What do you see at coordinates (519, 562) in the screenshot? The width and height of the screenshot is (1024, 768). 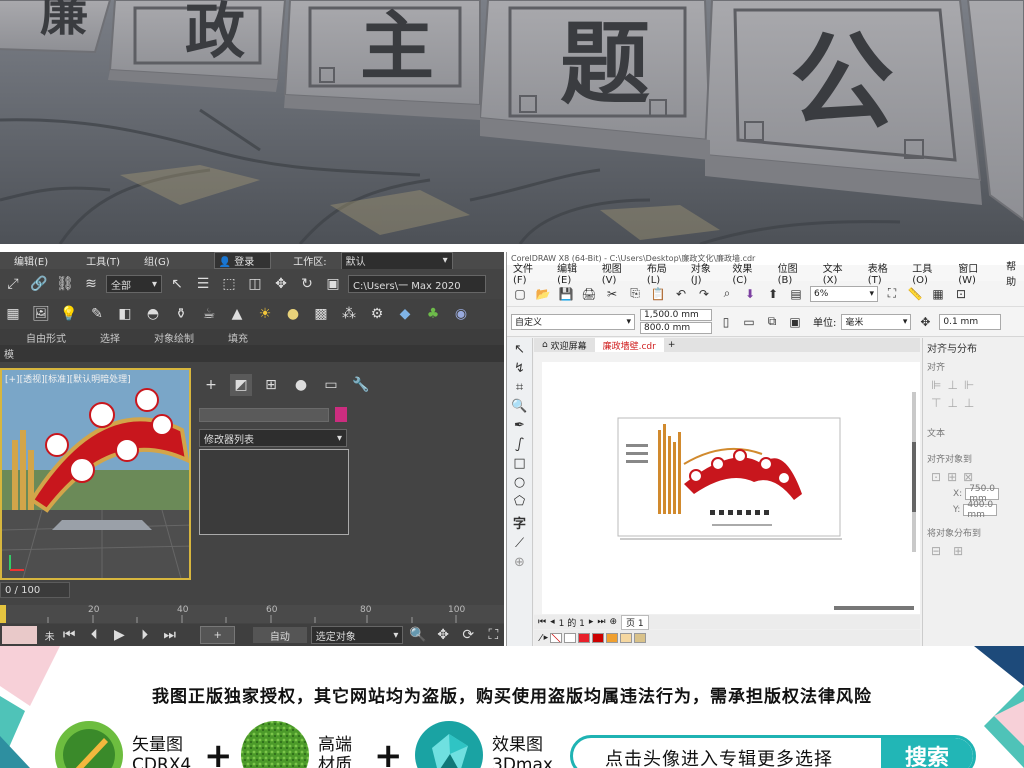 I see `add-tool-icon: ⊕` at bounding box center [519, 562].